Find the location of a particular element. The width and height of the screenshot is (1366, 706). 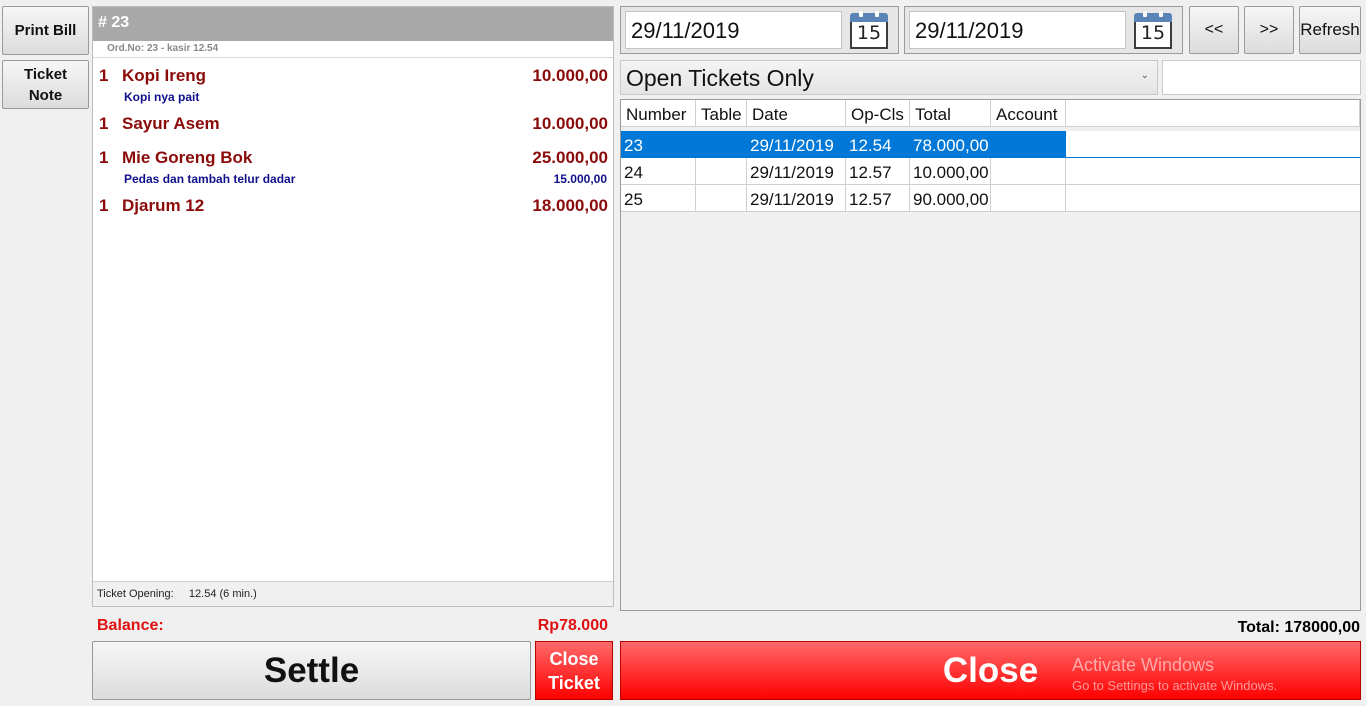

col-date: Date is located at coordinates (796, 113).